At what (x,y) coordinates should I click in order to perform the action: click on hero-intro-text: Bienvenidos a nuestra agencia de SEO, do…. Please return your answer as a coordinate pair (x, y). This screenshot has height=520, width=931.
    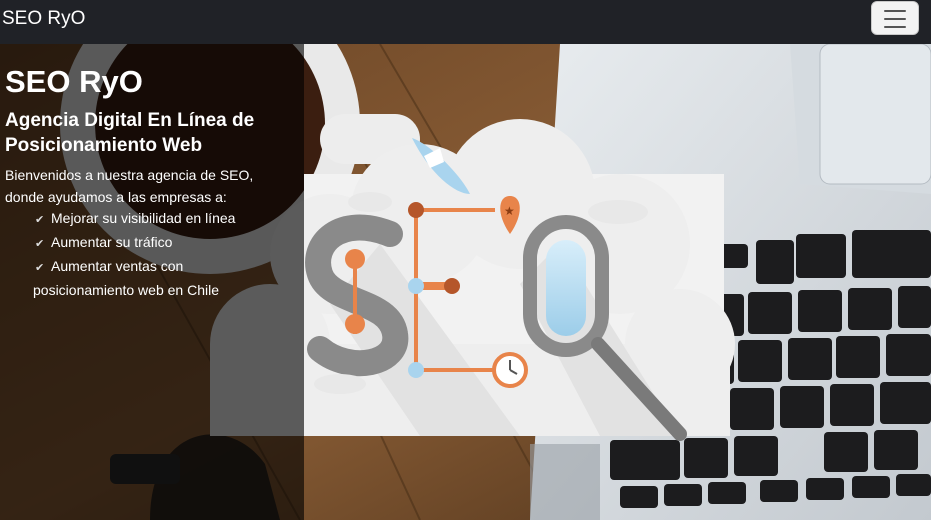
    Looking at the image, I should click on (129, 186).